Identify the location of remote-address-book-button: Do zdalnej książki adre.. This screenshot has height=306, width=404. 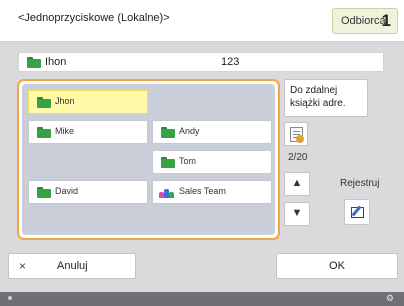
(326, 98).